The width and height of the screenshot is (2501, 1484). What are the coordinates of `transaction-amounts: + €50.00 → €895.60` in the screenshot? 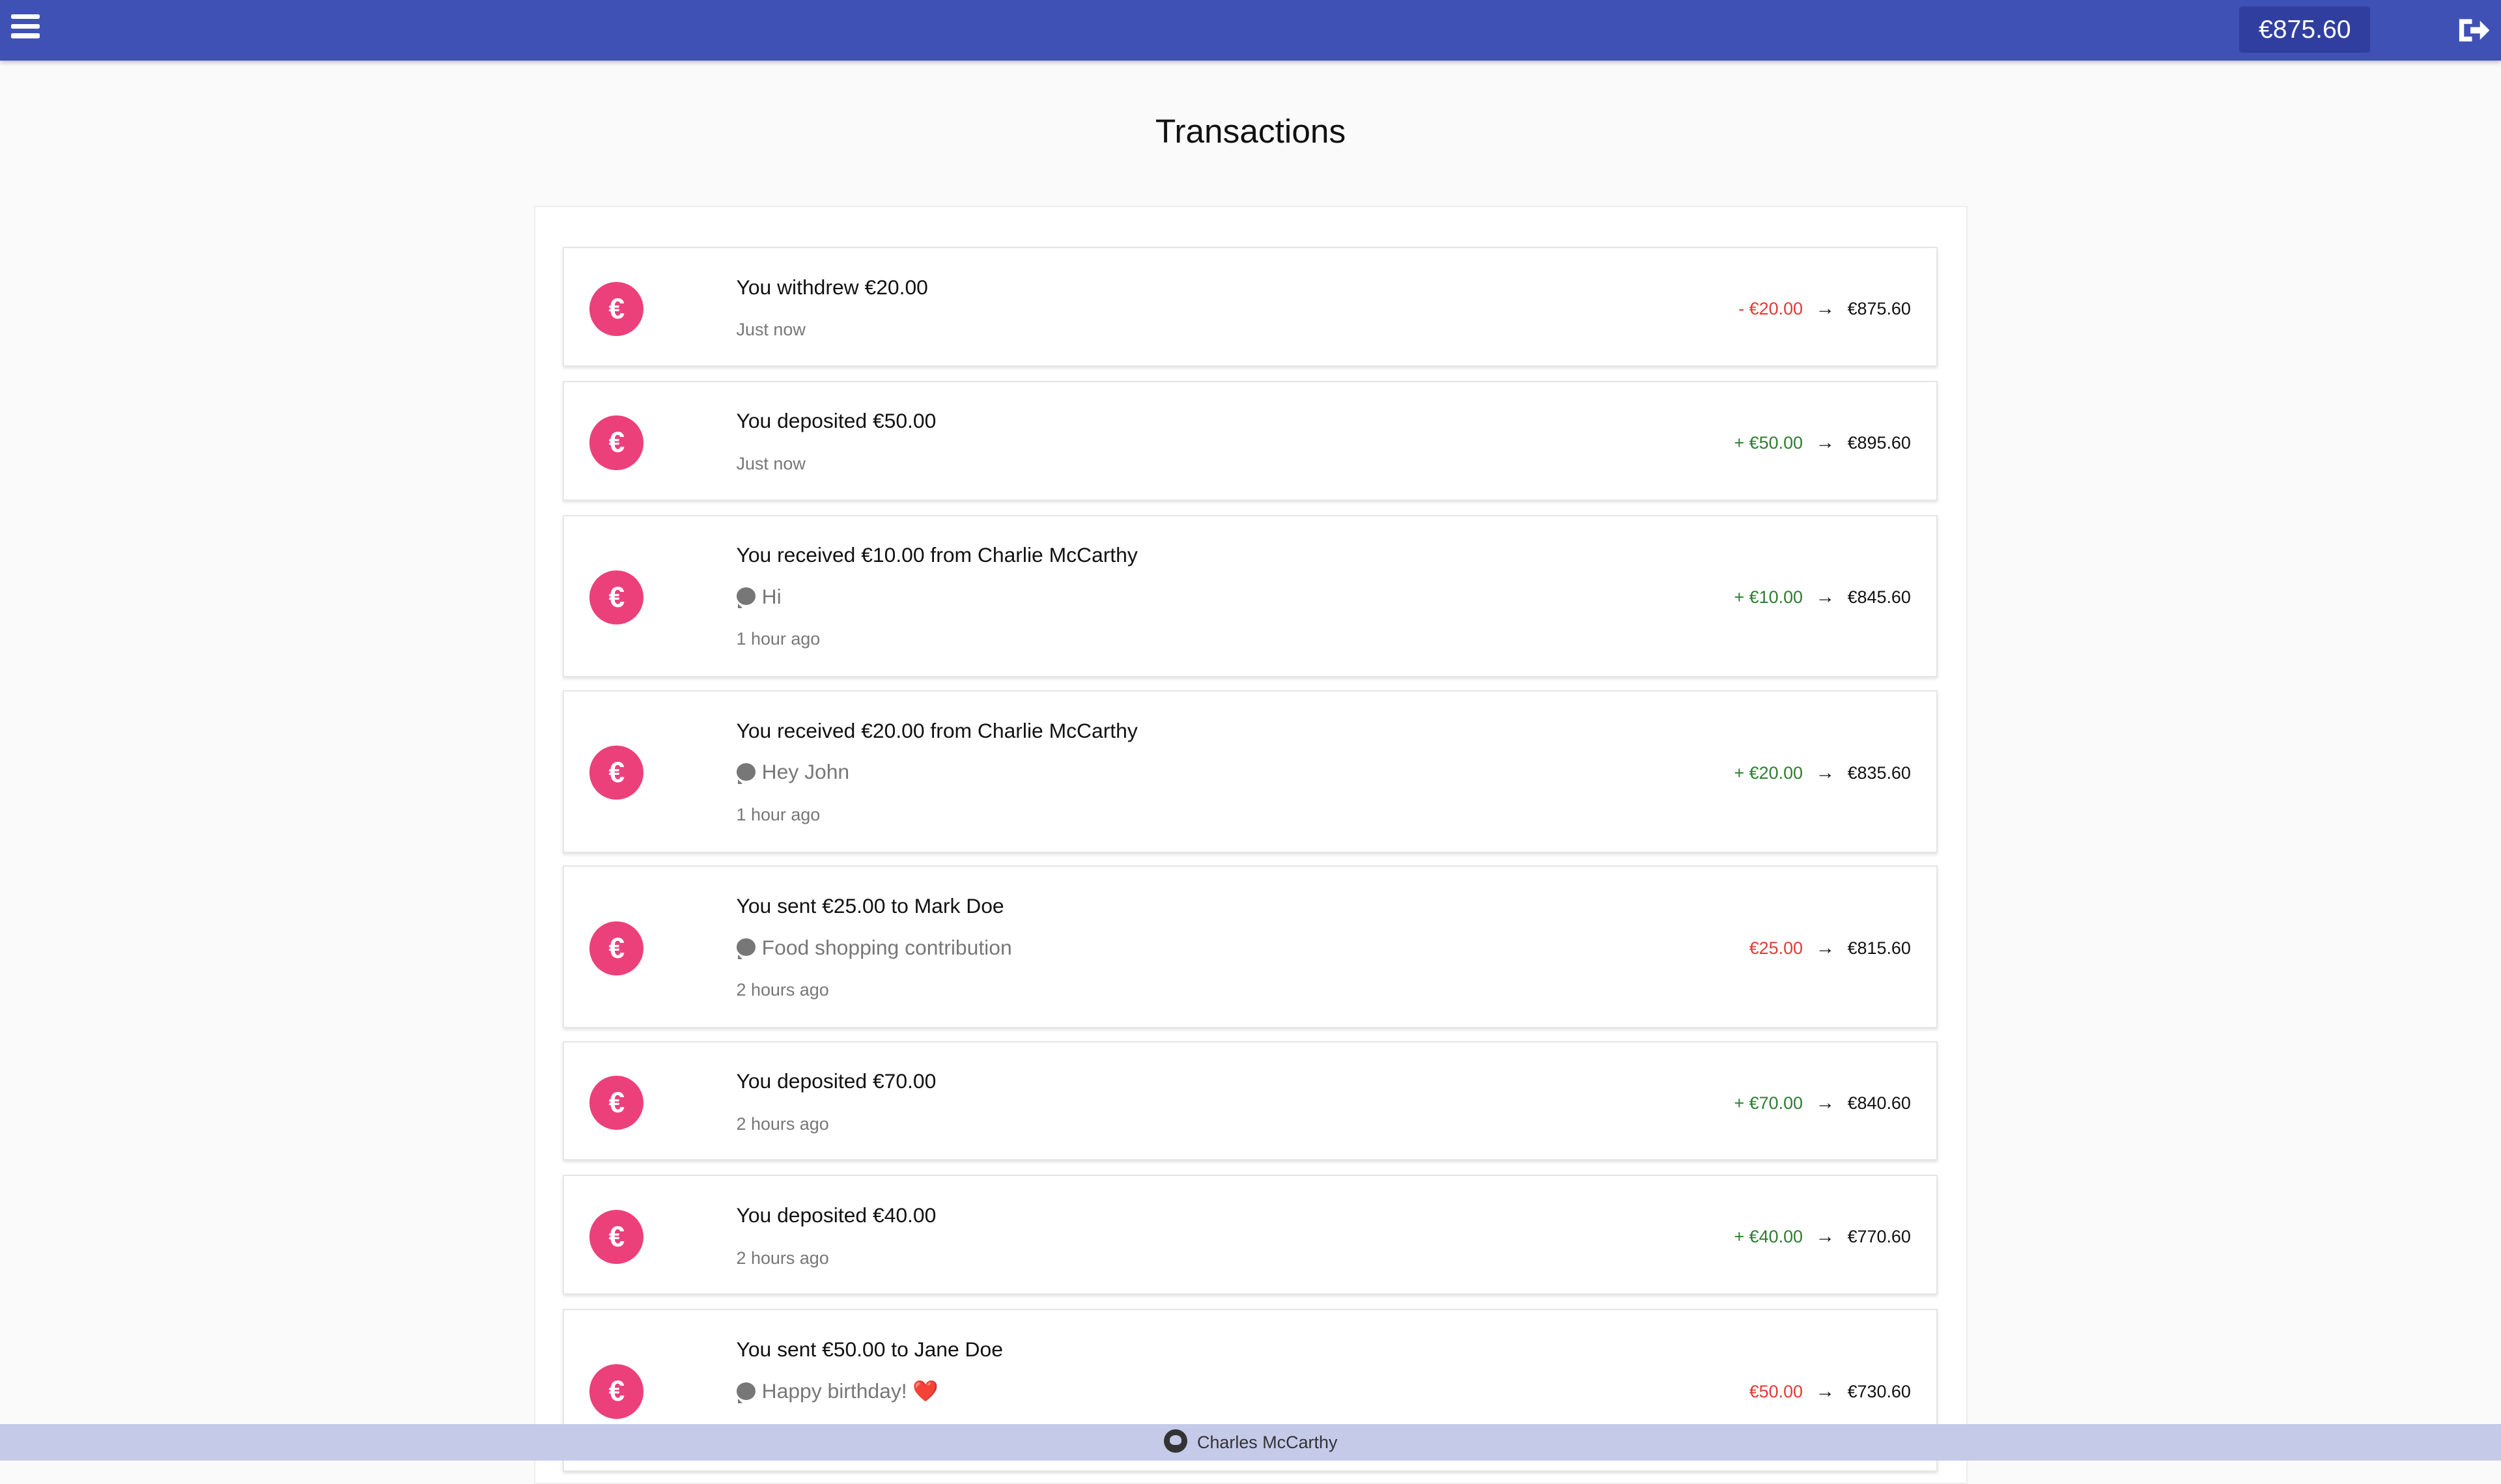 It's located at (1822, 443).